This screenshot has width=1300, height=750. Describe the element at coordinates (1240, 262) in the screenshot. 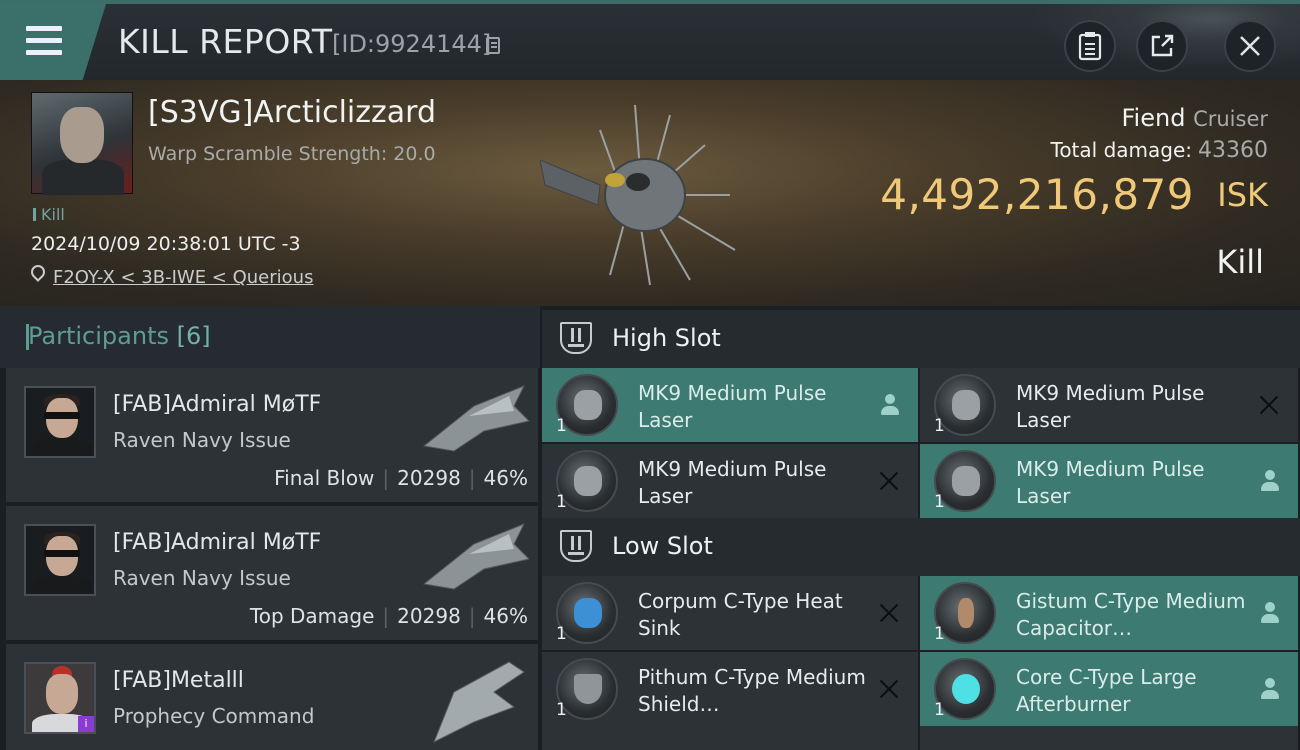

I see `result-label: Kill` at that location.